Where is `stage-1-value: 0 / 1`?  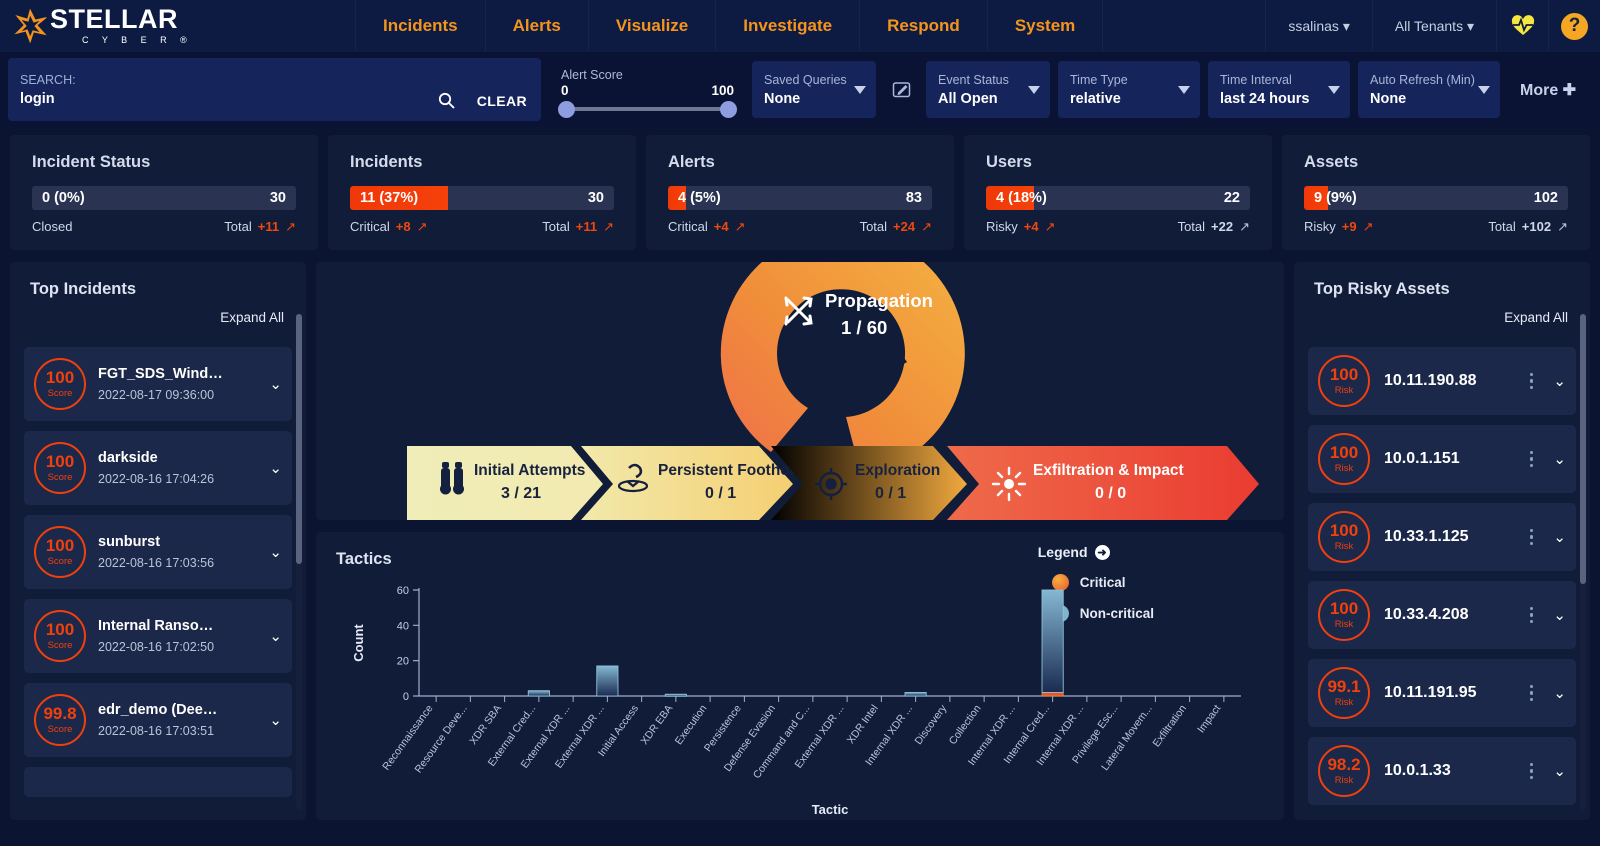
stage-1-value: 0 / 1 is located at coordinates (720, 493).